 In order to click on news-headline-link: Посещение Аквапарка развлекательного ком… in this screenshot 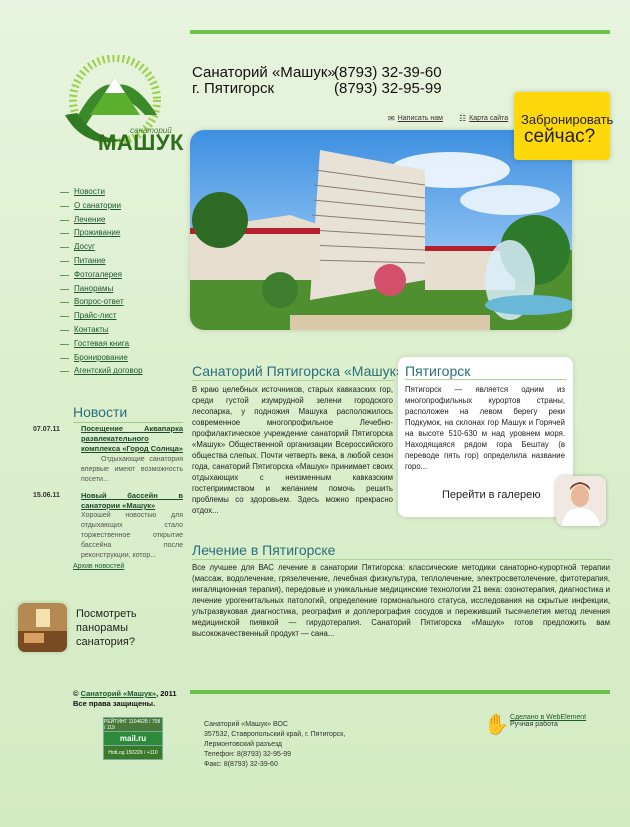, I will do `click(132, 439)`.